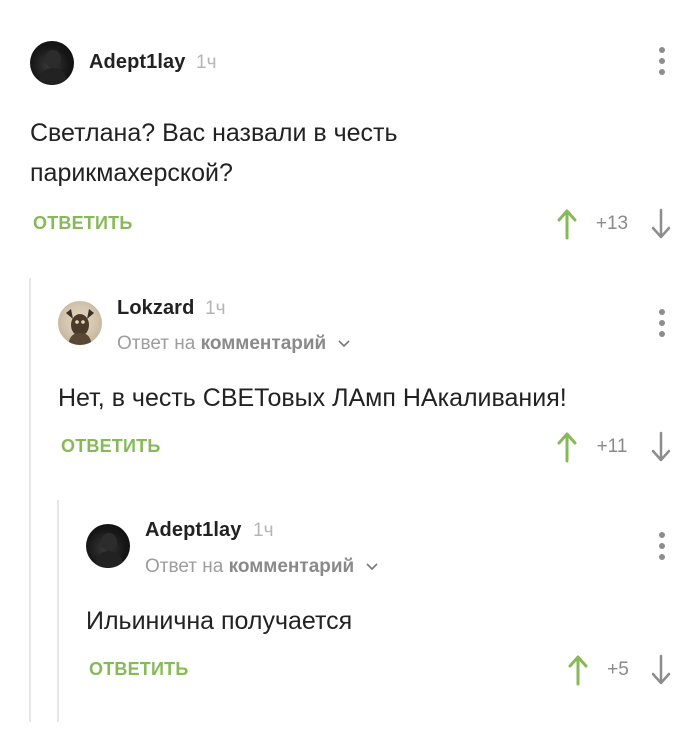 The width and height of the screenshot is (700, 732). I want to click on comment-text-line: Ильинична получается, so click(219, 621).